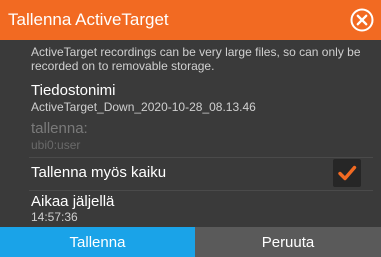 The width and height of the screenshot is (381, 257). I want to click on save-sonar-checkbox, so click(347, 173).